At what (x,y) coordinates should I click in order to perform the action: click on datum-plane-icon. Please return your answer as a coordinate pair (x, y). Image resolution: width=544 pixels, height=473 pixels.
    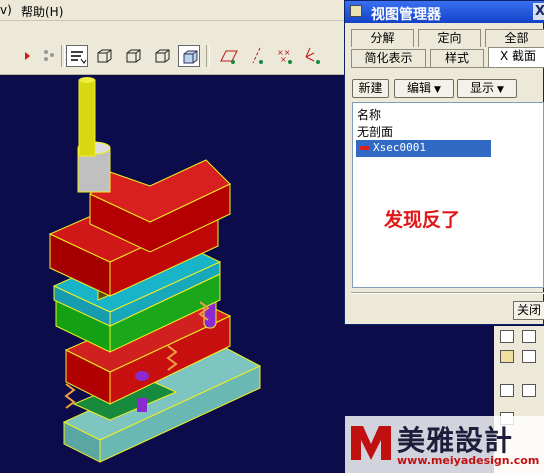
    Looking at the image, I should click on (229, 56).